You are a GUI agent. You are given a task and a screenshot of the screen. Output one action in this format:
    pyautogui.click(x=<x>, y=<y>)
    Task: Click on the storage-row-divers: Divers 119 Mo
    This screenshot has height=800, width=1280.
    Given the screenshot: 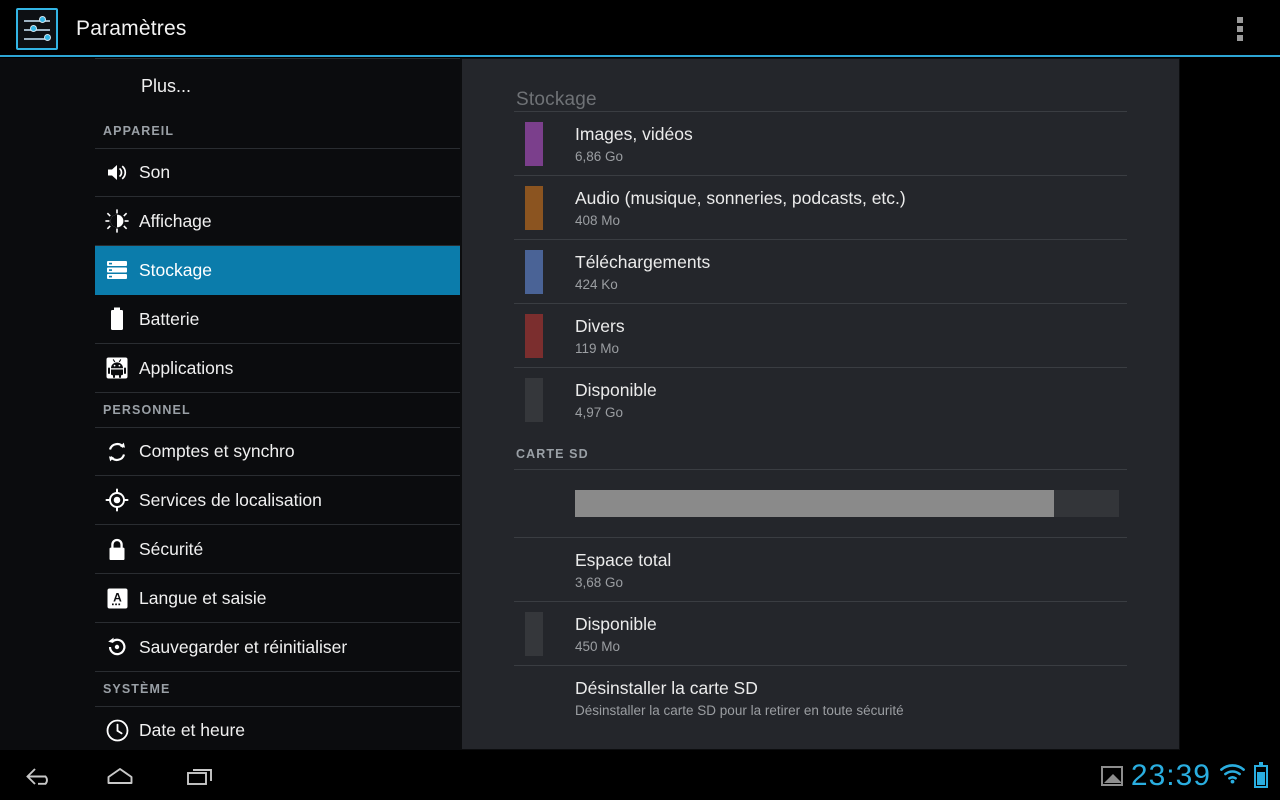 What is the action you would take?
    pyautogui.click(x=820, y=335)
    